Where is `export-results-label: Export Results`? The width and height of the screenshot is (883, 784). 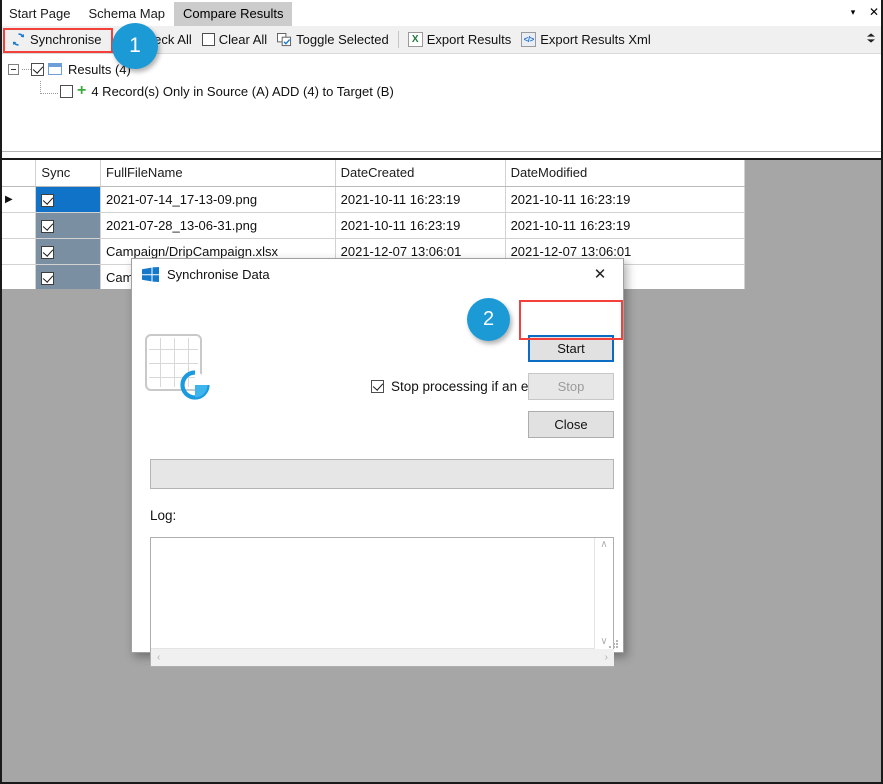 export-results-label: Export Results is located at coordinates (469, 39).